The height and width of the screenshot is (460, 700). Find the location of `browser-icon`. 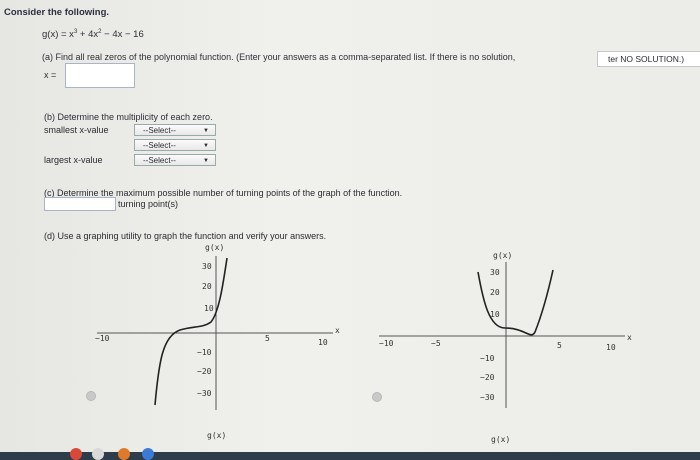

browser-icon is located at coordinates (76, 454).